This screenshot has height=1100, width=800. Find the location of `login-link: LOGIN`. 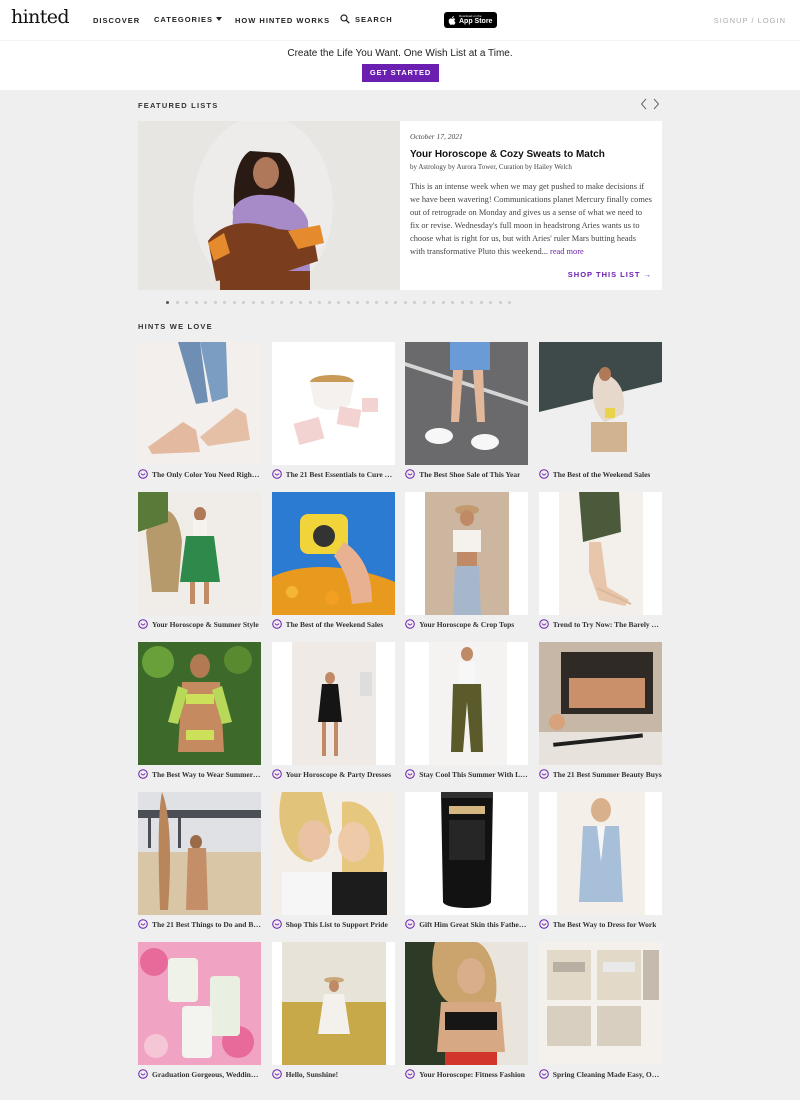

login-link: LOGIN is located at coordinates (772, 20).